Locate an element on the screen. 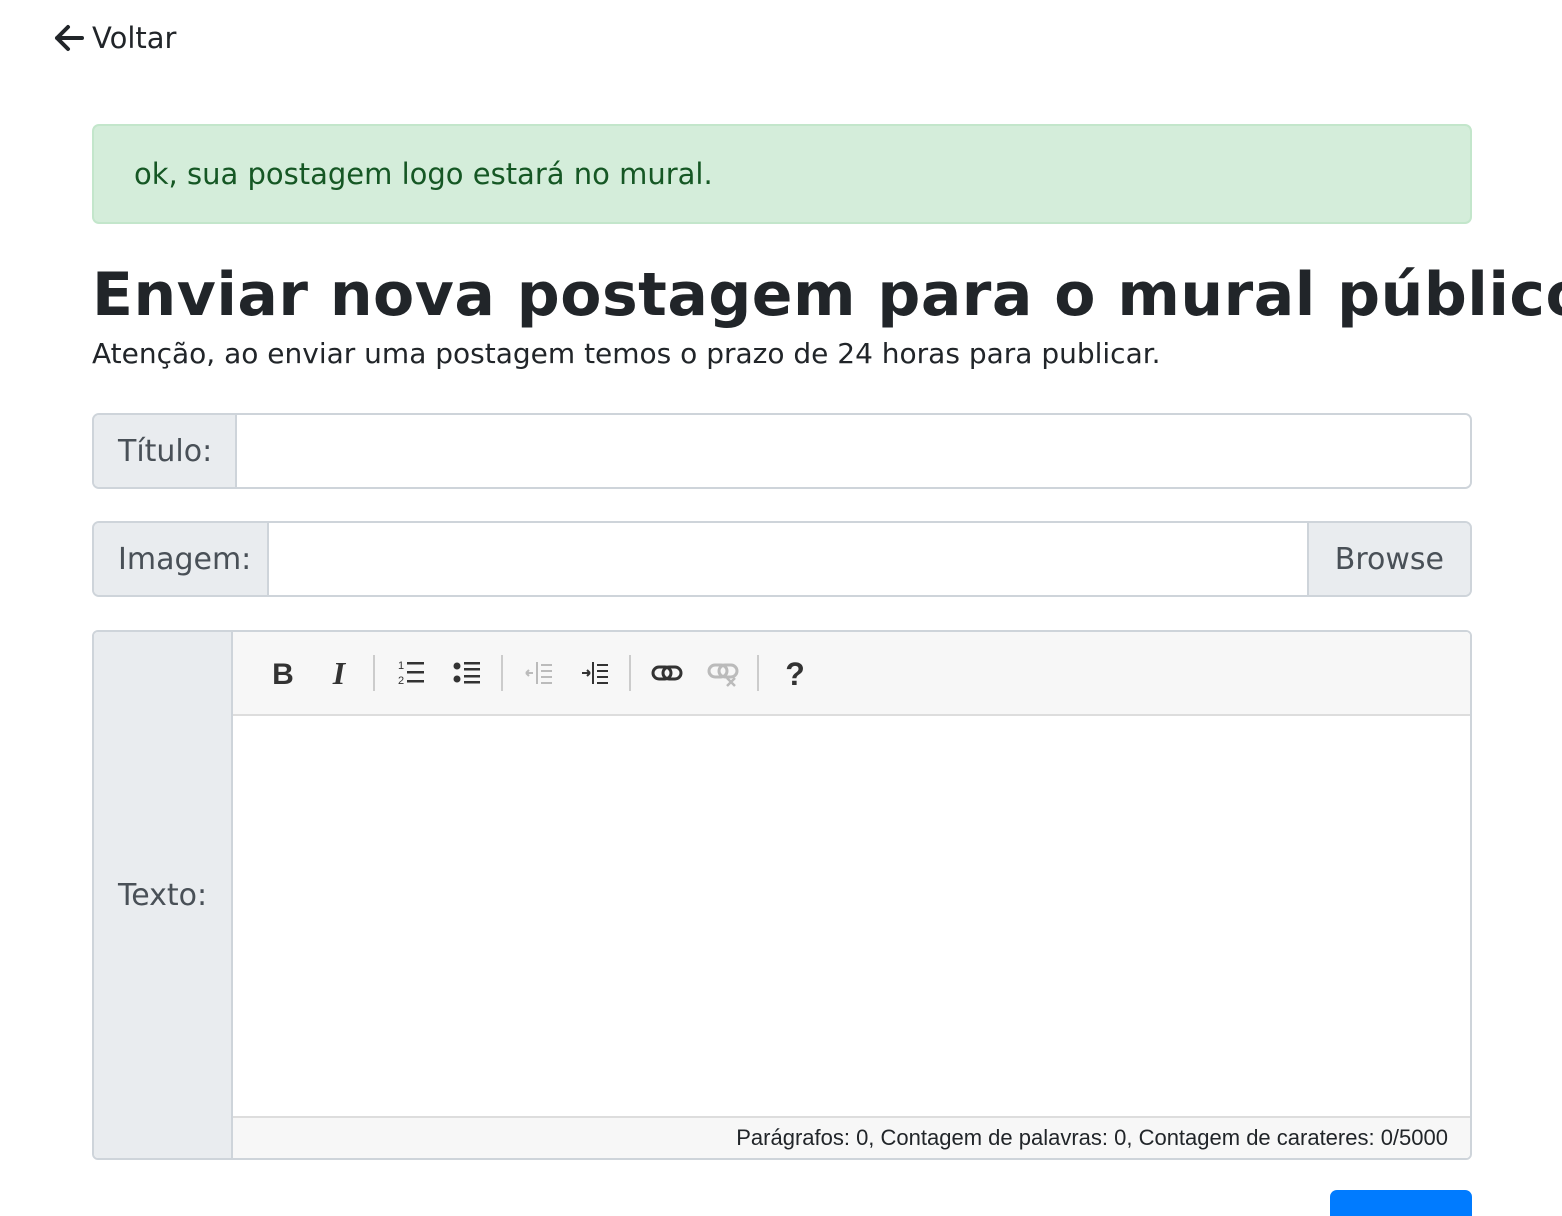 This screenshot has height=1216, width=1562. browse-button: Browse is located at coordinates (1388, 559).